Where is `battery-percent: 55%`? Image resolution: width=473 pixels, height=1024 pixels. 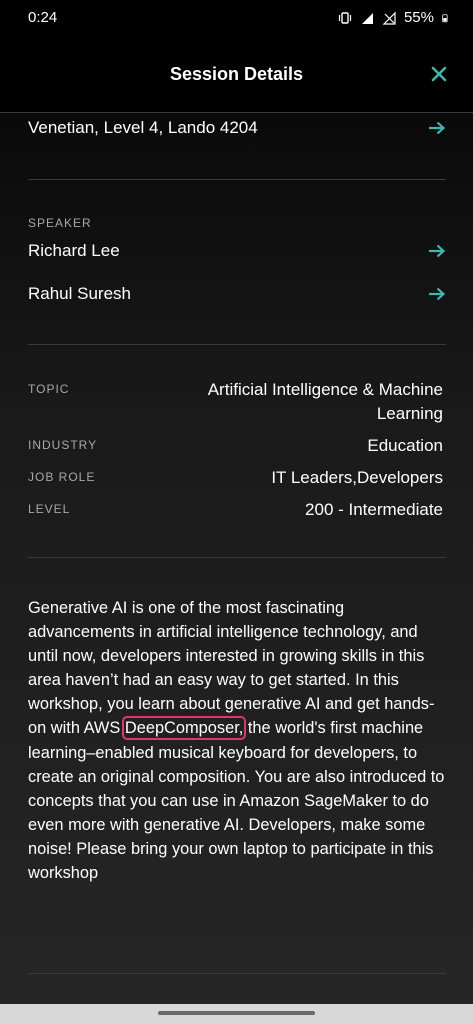 battery-percent: 55% is located at coordinates (418, 17).